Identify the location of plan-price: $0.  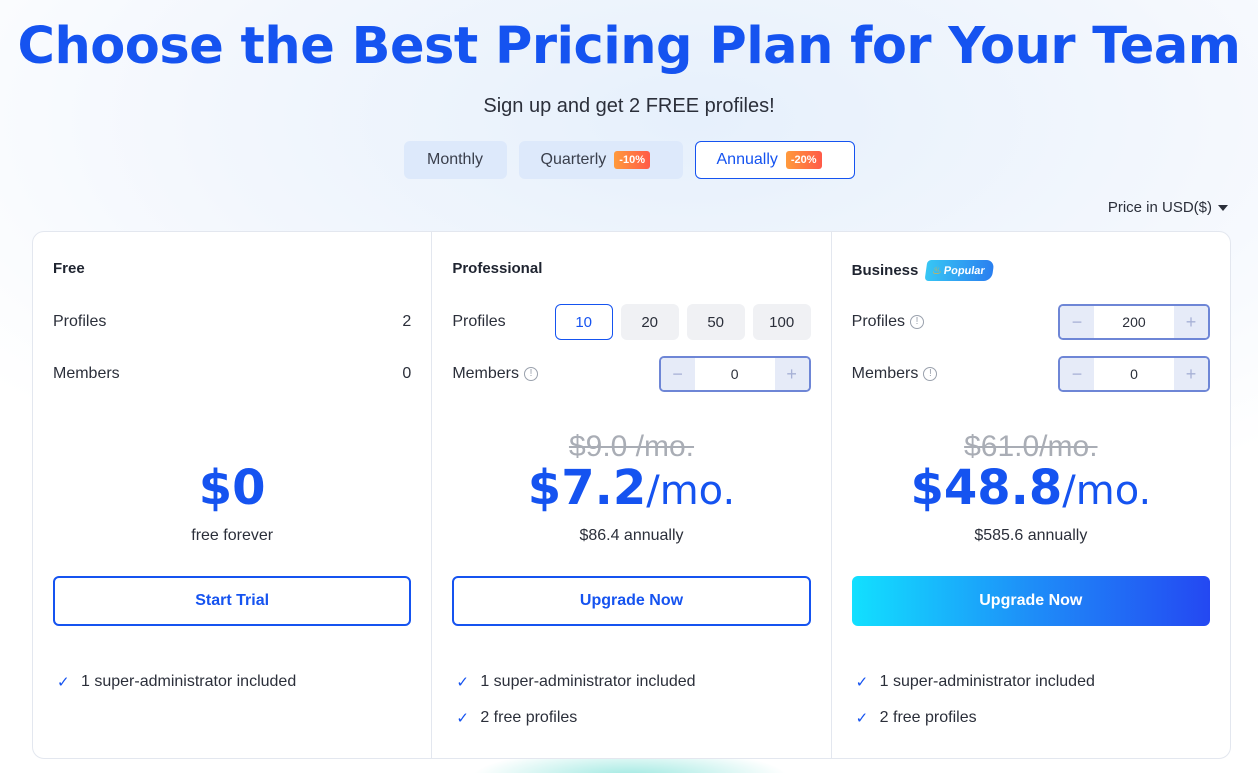
(232, 488).